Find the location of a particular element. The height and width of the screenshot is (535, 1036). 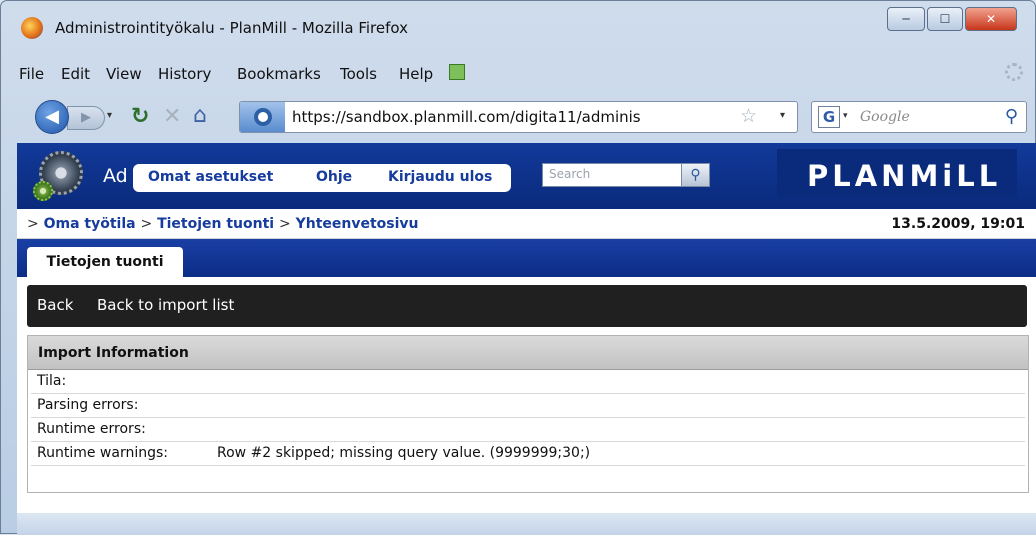

page-search-input: Search is located at coordinates (612, 175).